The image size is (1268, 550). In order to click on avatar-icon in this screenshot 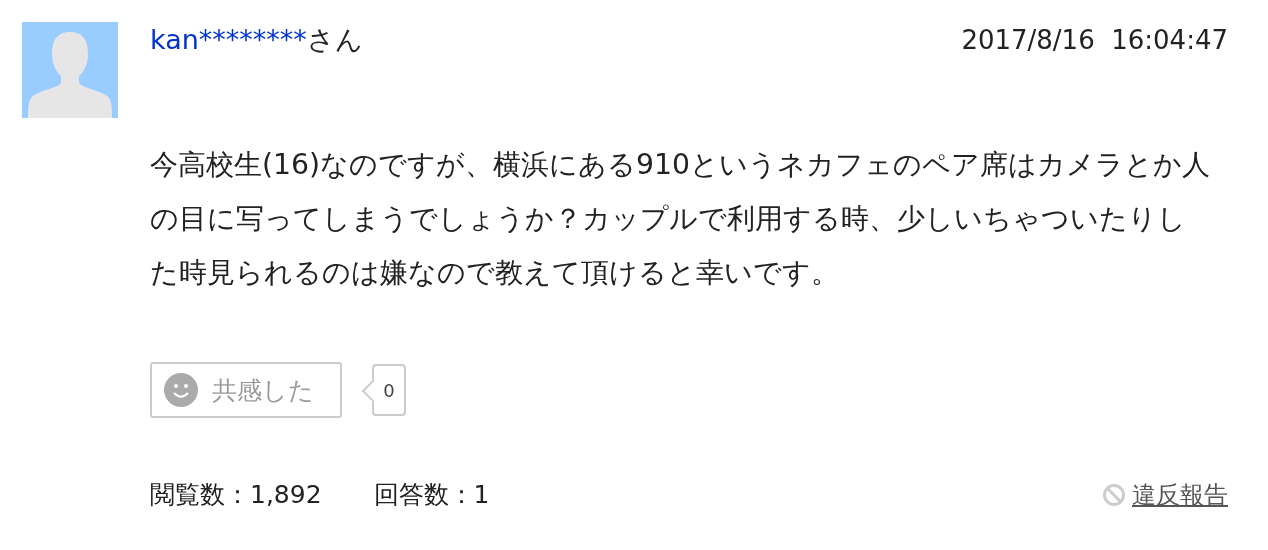, I will do `click(70, 70)`.